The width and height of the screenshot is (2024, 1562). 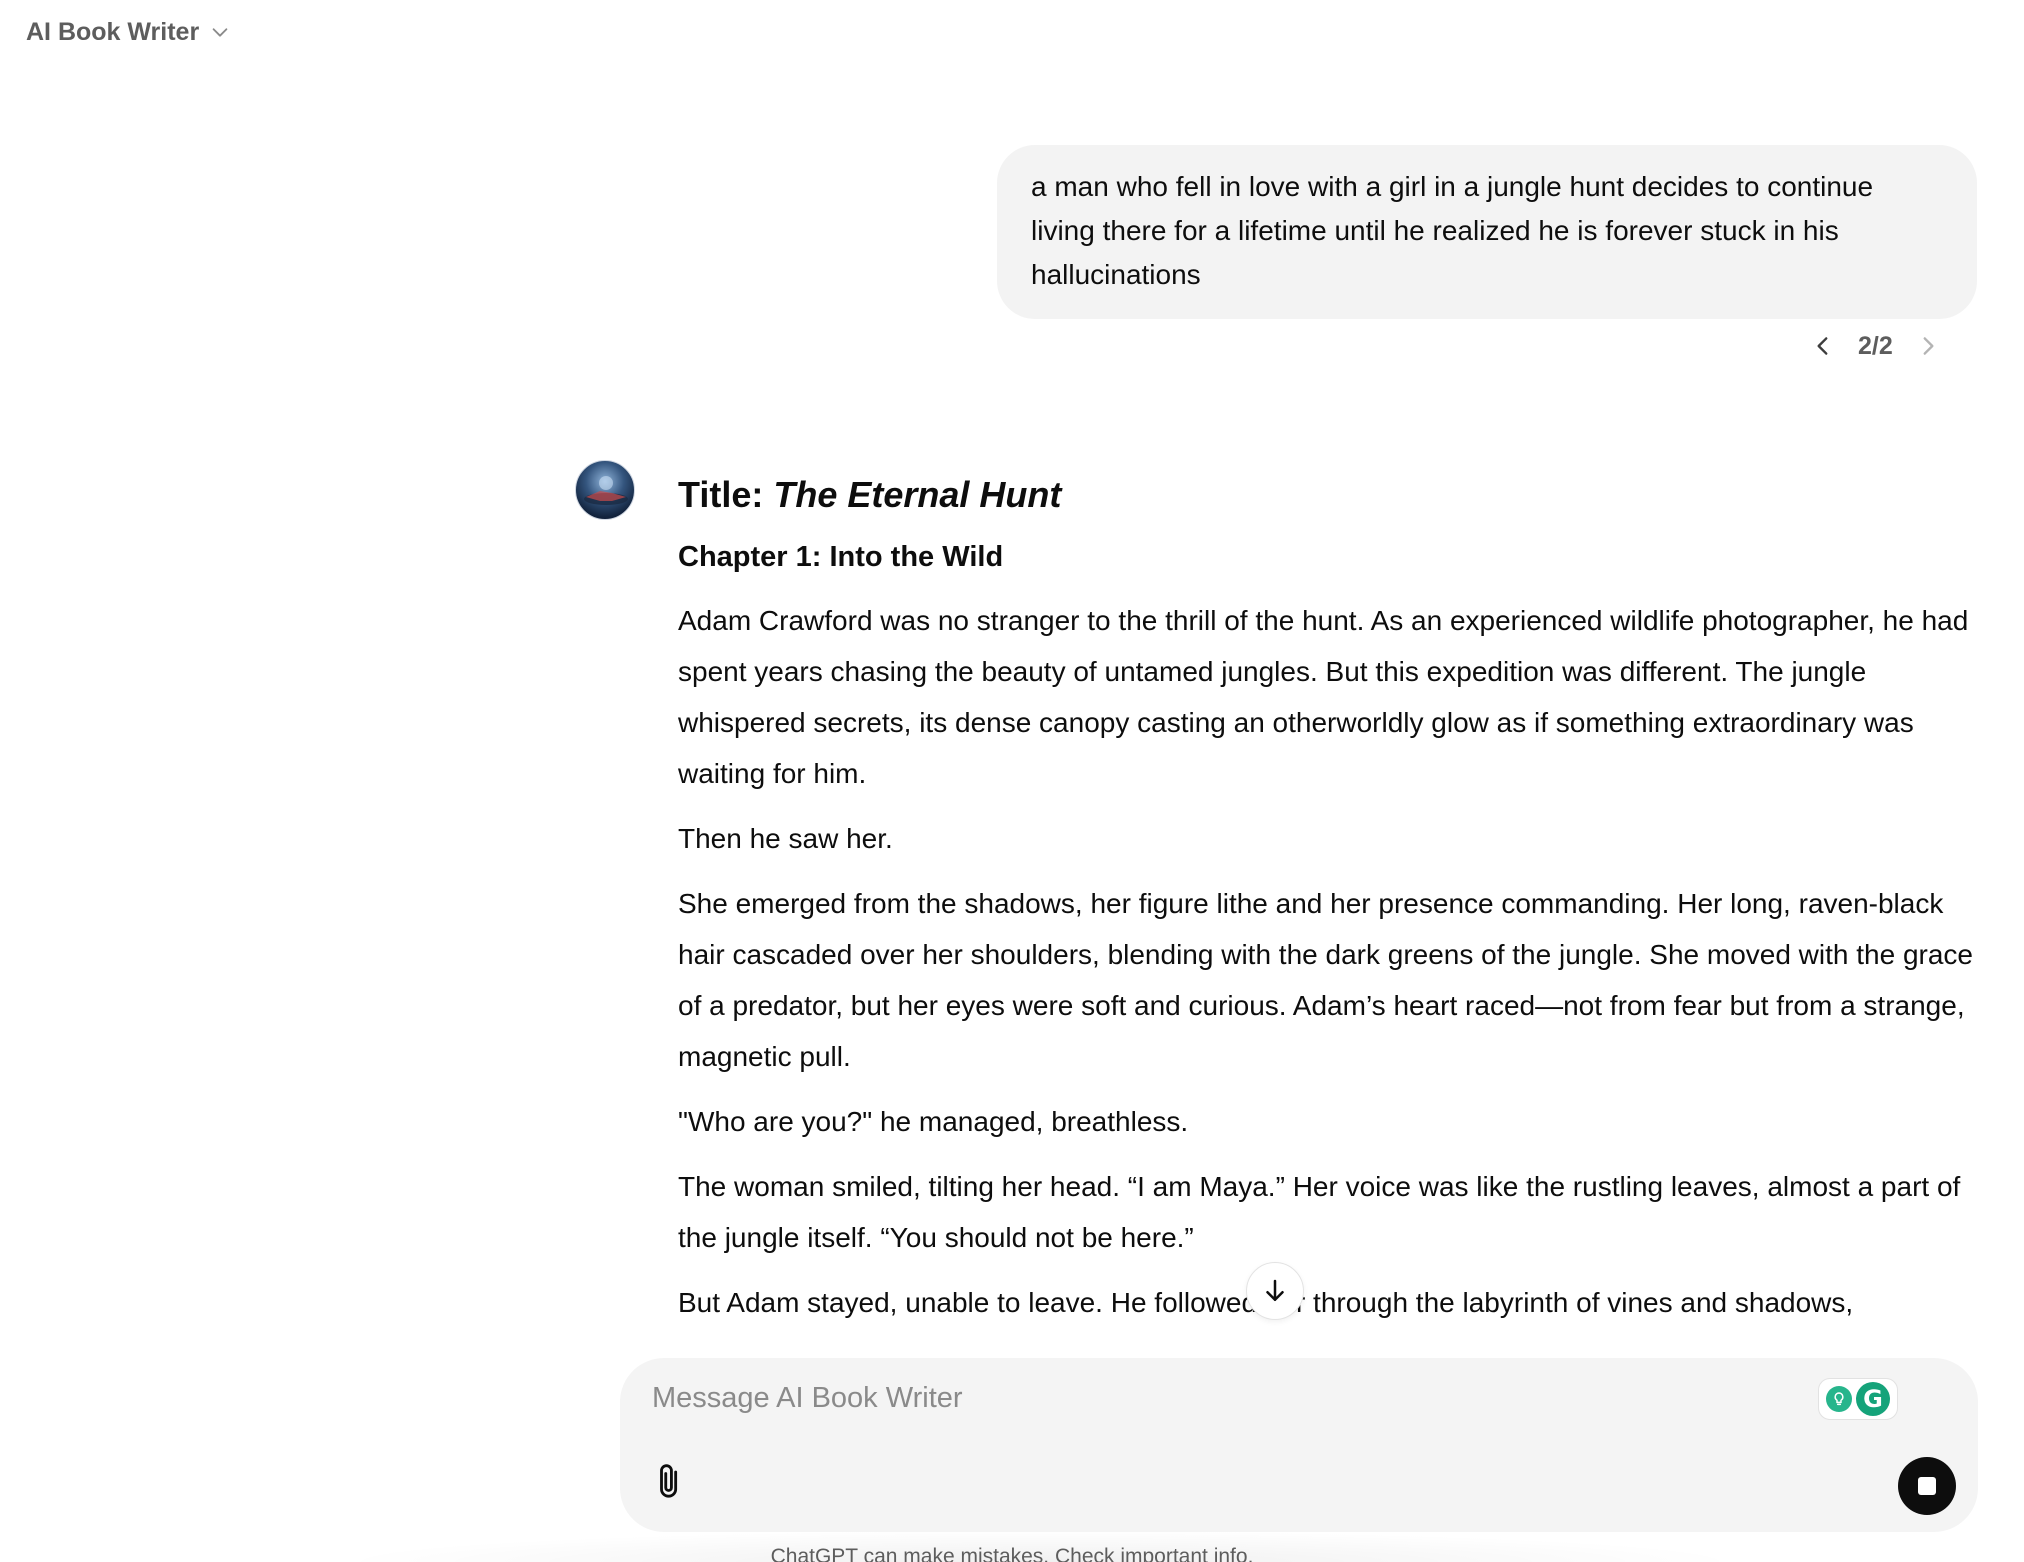 I want to click on next-response-button, so click(x=1928, y=346).